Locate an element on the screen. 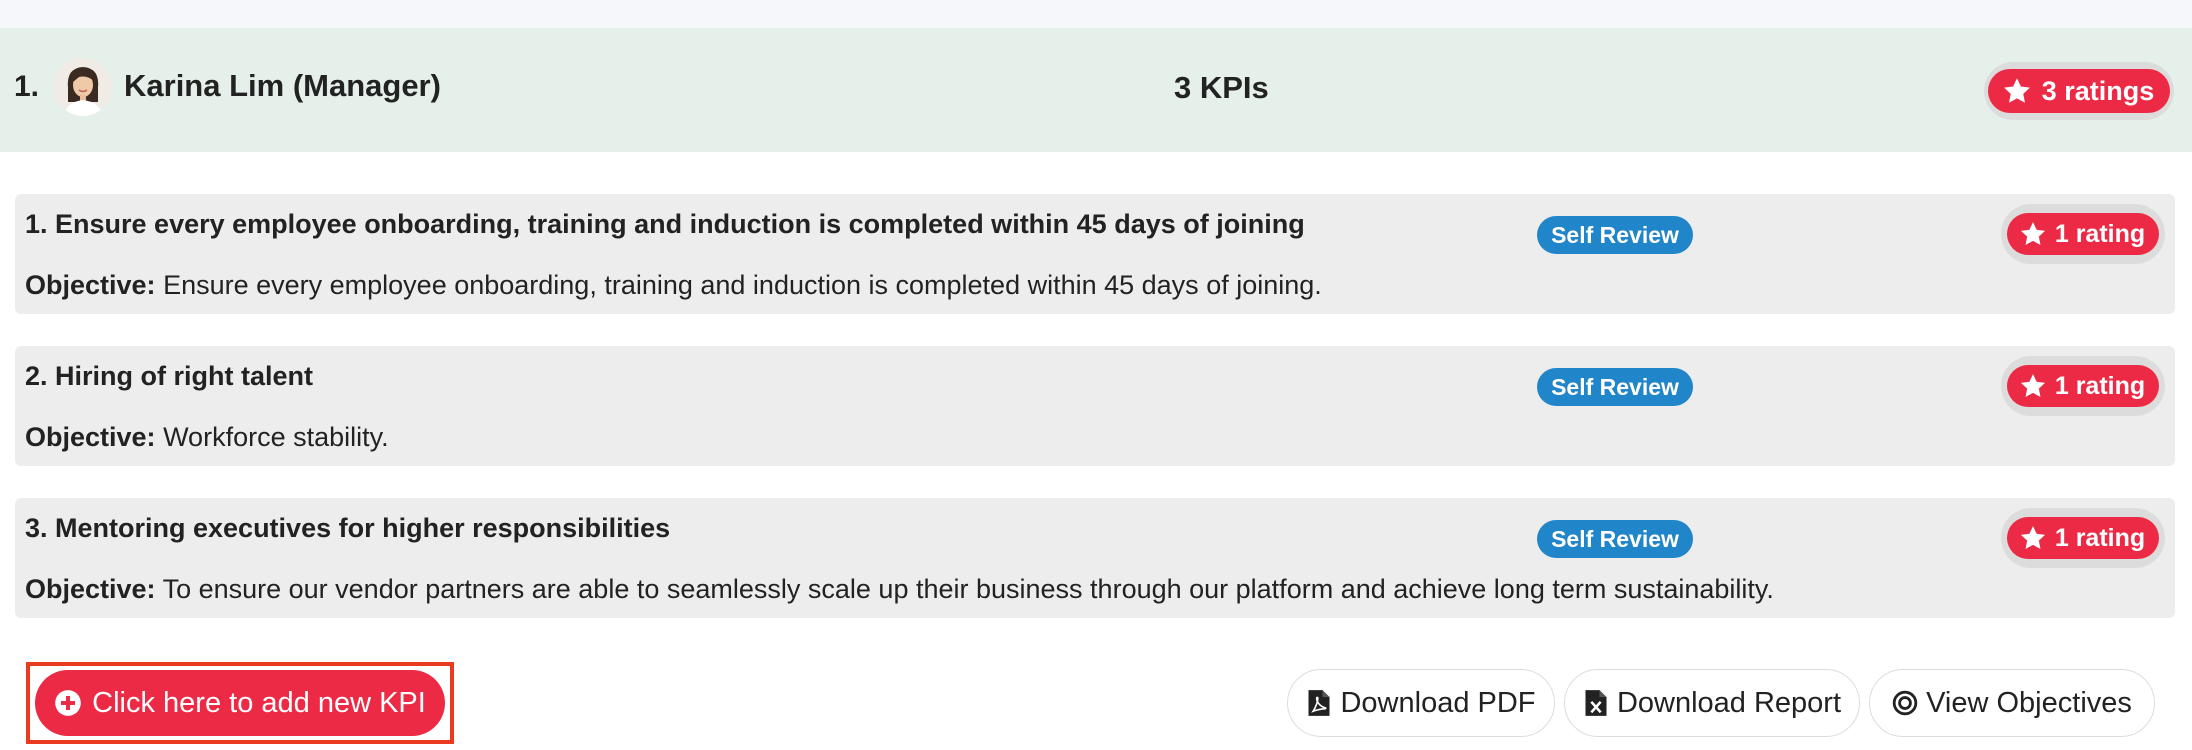 This screenshot has height=750, width=2192. employee-rating-label: 3 ratings is located at coordinates (2098, 90).